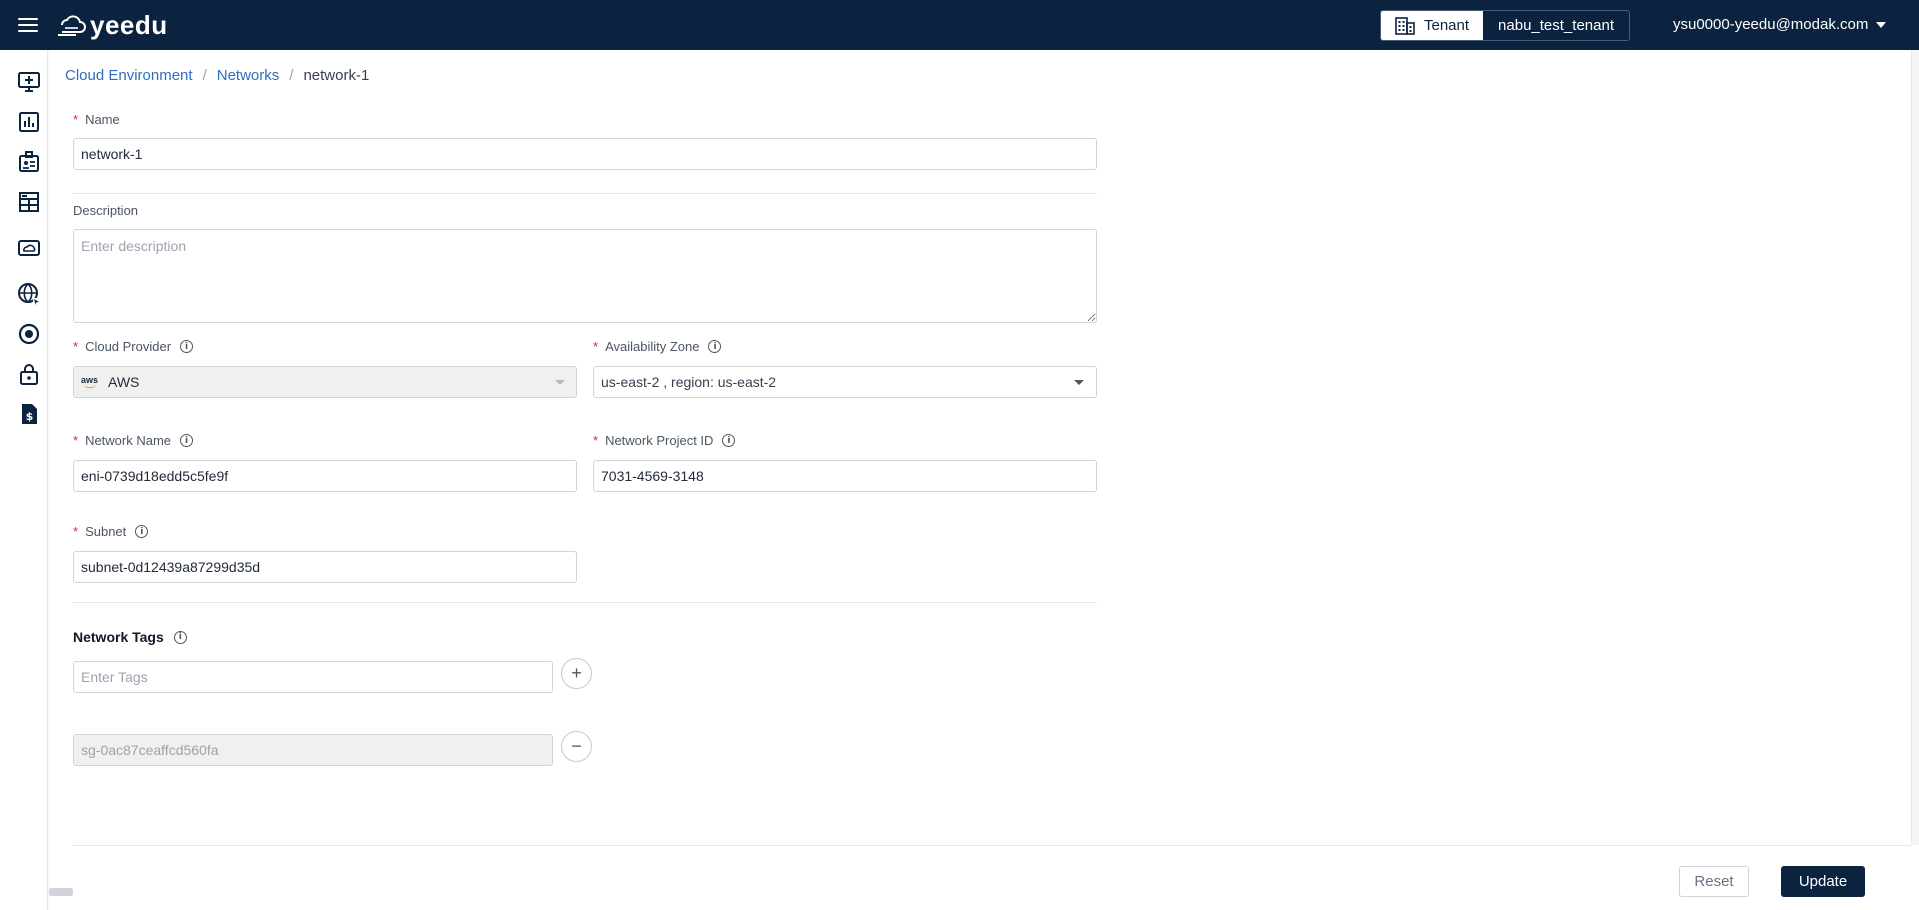  I want to click on sidebar: $, so click(24, 480).